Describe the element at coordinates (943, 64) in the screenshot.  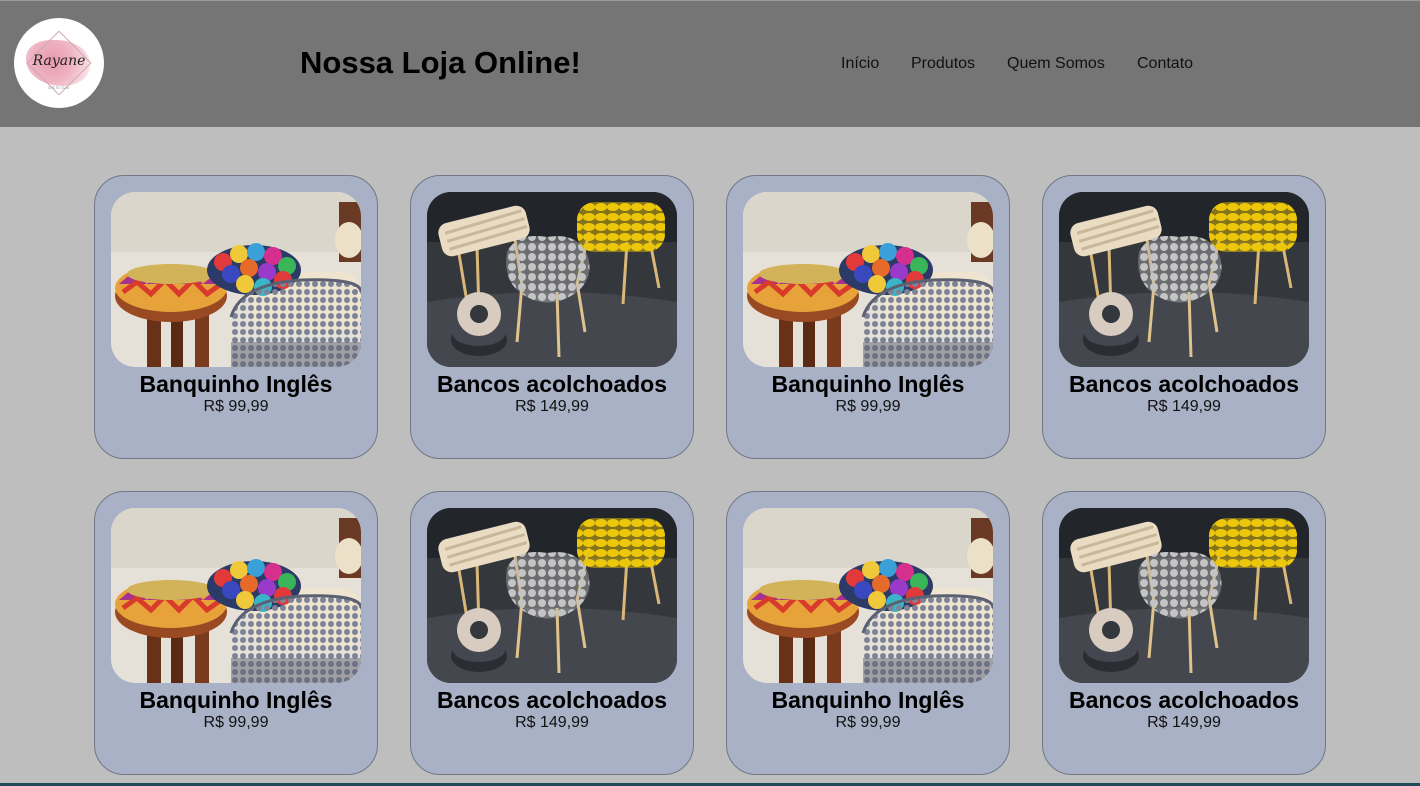
I see `nav-item-produtos: Produtos` at that location.